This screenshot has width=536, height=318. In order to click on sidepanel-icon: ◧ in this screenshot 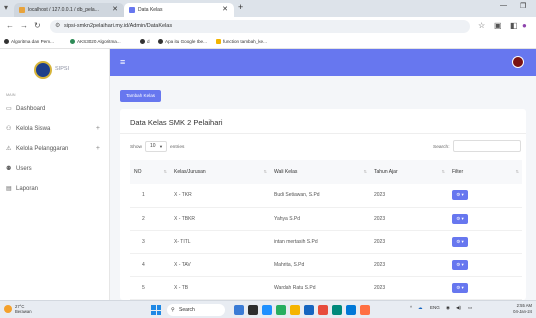, I will do `click(514, 25)`.